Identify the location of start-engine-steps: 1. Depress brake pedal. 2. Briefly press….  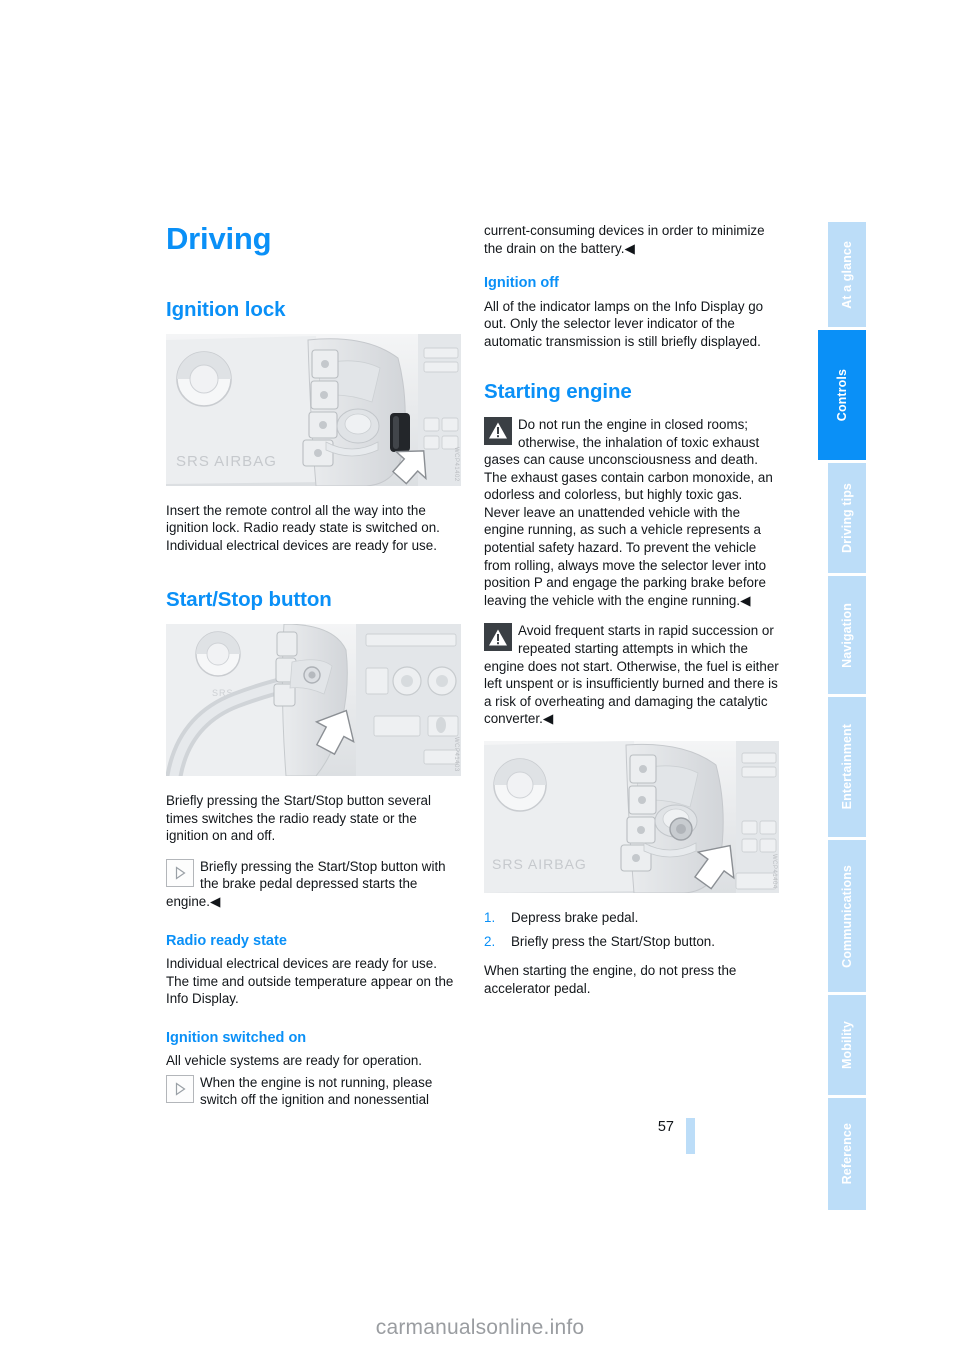
(631, 929).